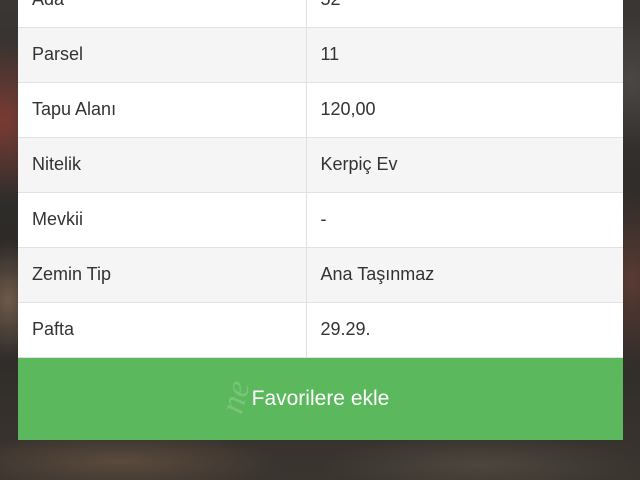 This screenshot has height=480, width=640. I want to click on table-row: Ada 52, so click(320, 14).